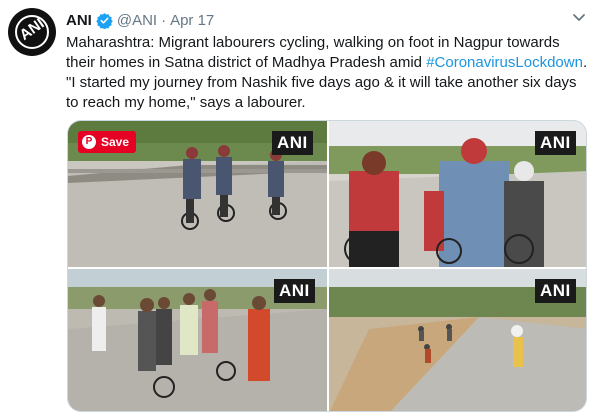 Image resolution: width=600 pixels, height=416 pixels. What do you see at coordinates (579, 17) in the screenshot?
I see `chevron-down-icon` at bounding box center [579, 17].